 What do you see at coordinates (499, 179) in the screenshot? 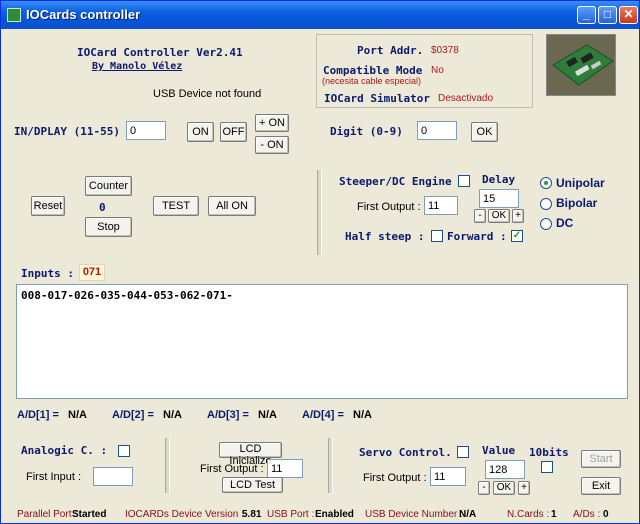
I see `delay-label: Delay` at bounding box center [499, 179].